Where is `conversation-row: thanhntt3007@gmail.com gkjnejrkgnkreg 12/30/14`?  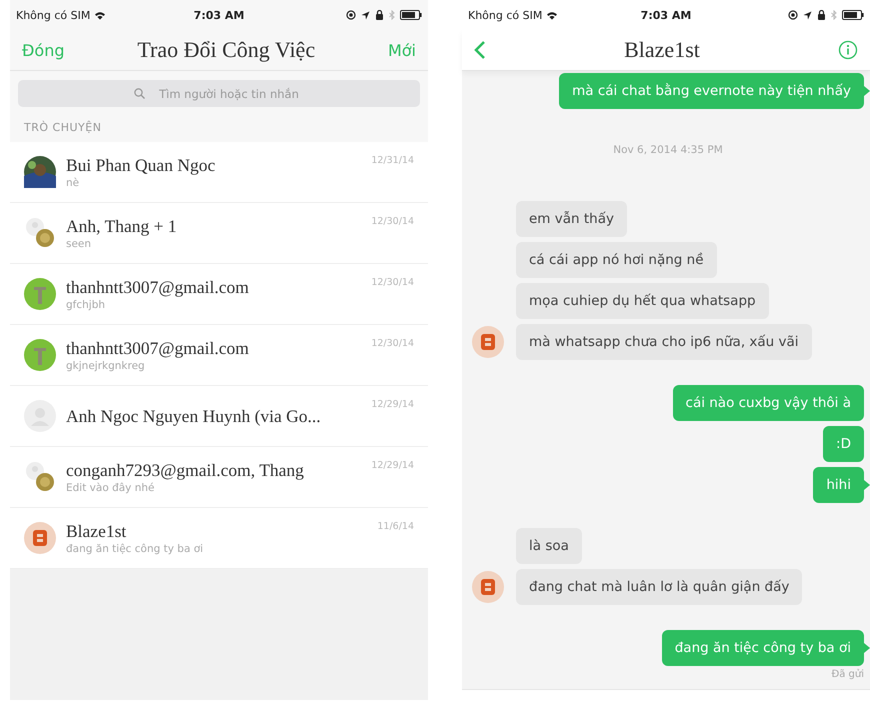
conversation-row: thanhntt3007@gmail.com gkjnejrkgnkreg 12/30/14 is located at coordinates (219, 355).